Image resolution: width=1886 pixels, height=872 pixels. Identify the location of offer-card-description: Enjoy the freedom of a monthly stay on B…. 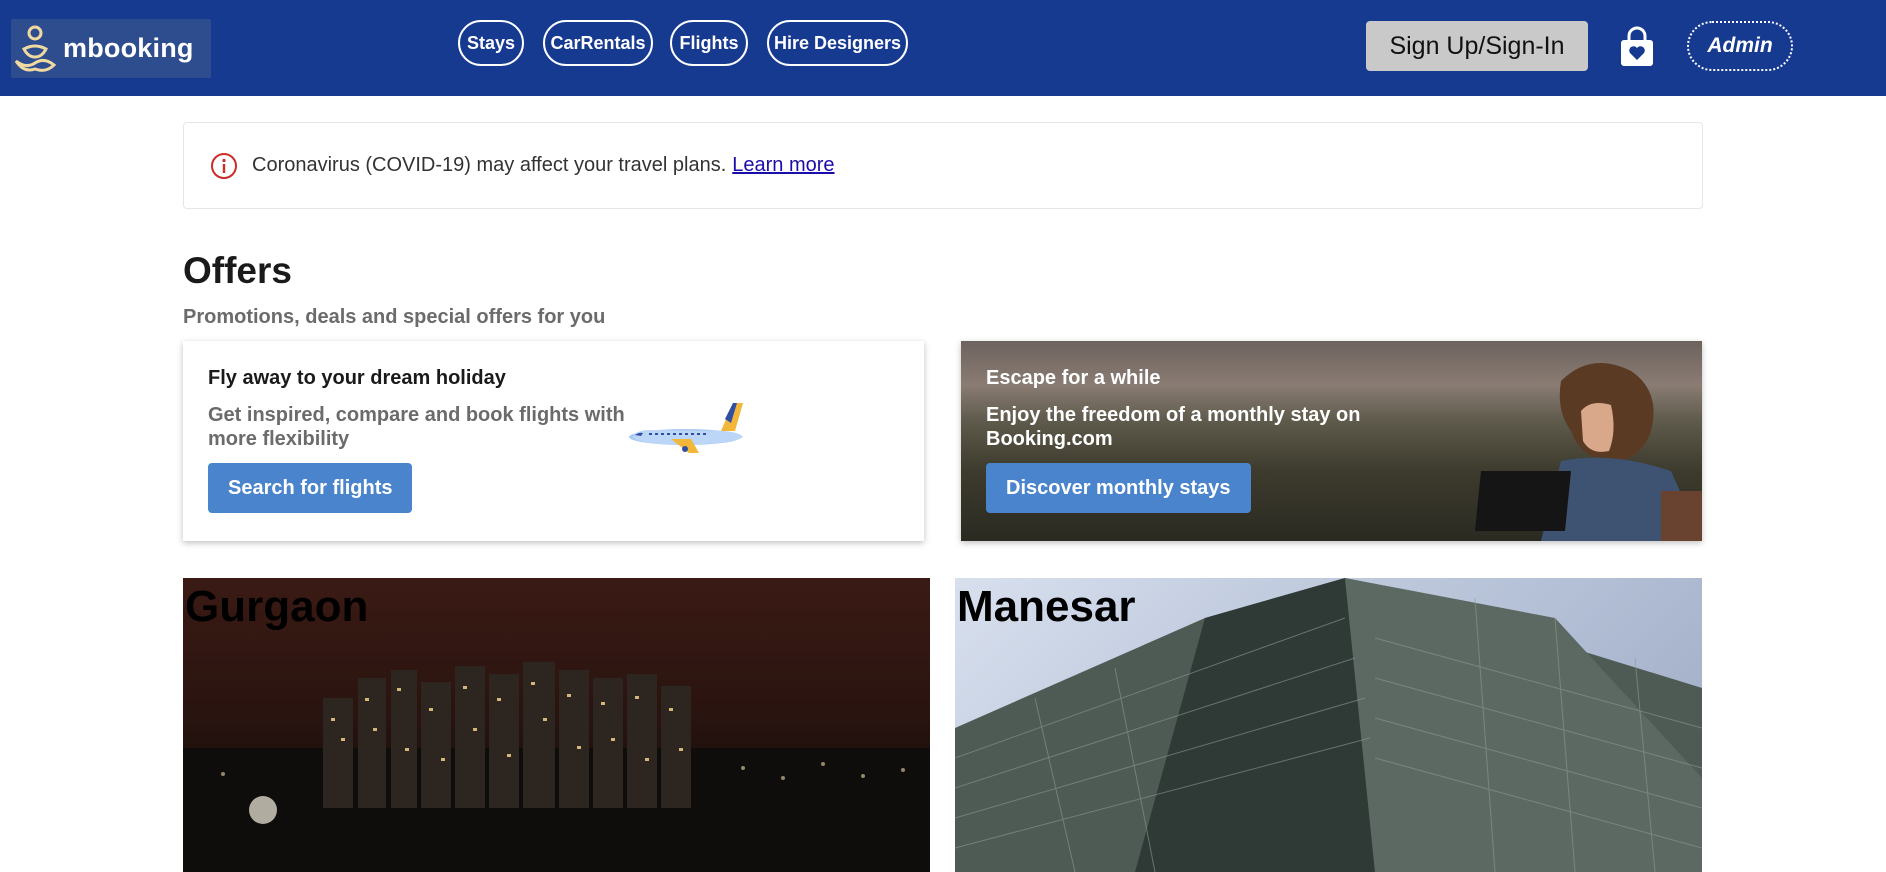
(1173, 427).